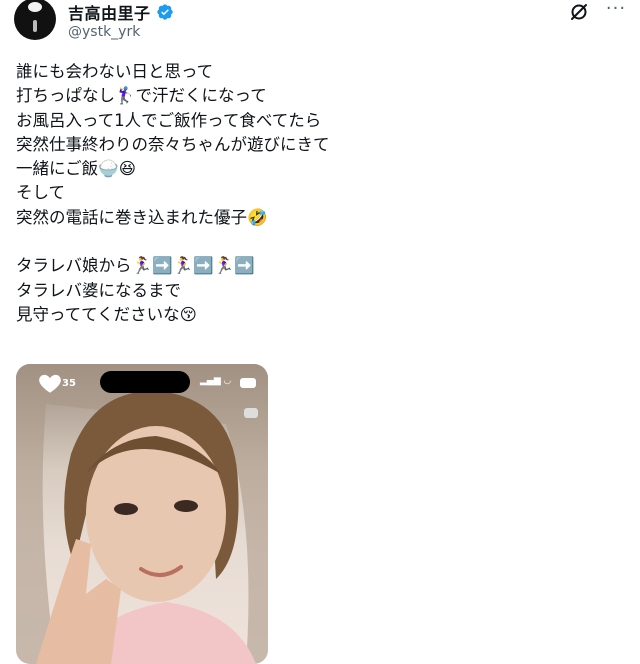 This screenshot has height=664, width=640. What do you see at coordinates (145, 382) in the screenshot?
I see `dynamic-island` at bounding box center [145, 382].